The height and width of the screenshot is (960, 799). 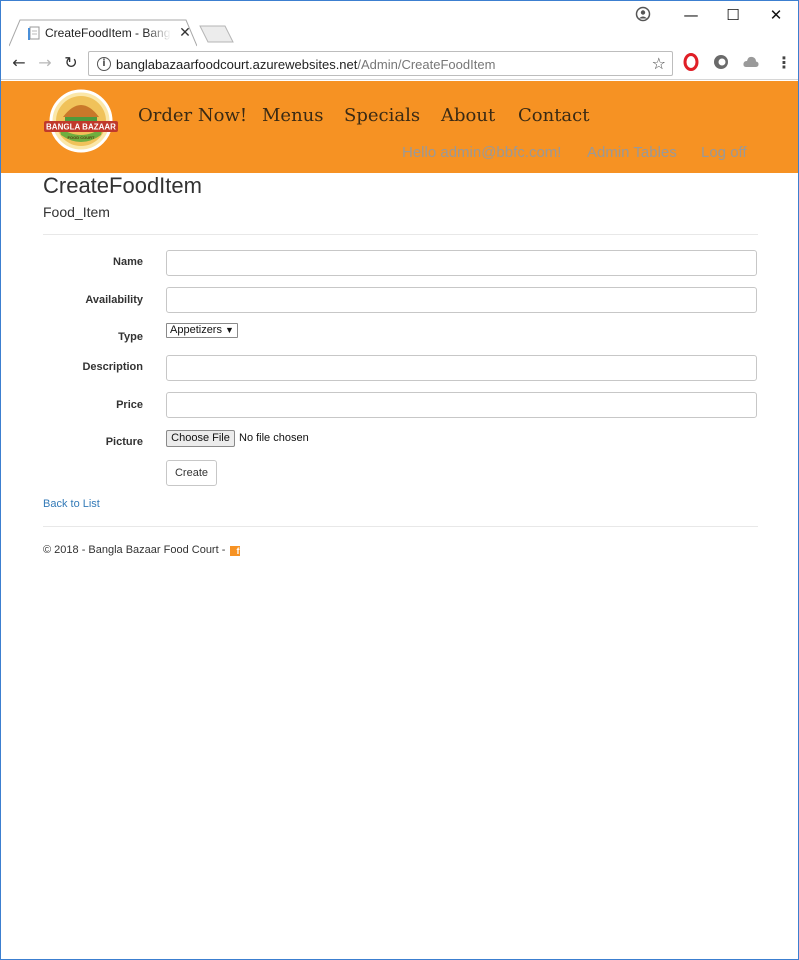 What do you see at coordinates (721, 62) in the screenshot?
I see `extension-icon` at bounding box center [721, 62].